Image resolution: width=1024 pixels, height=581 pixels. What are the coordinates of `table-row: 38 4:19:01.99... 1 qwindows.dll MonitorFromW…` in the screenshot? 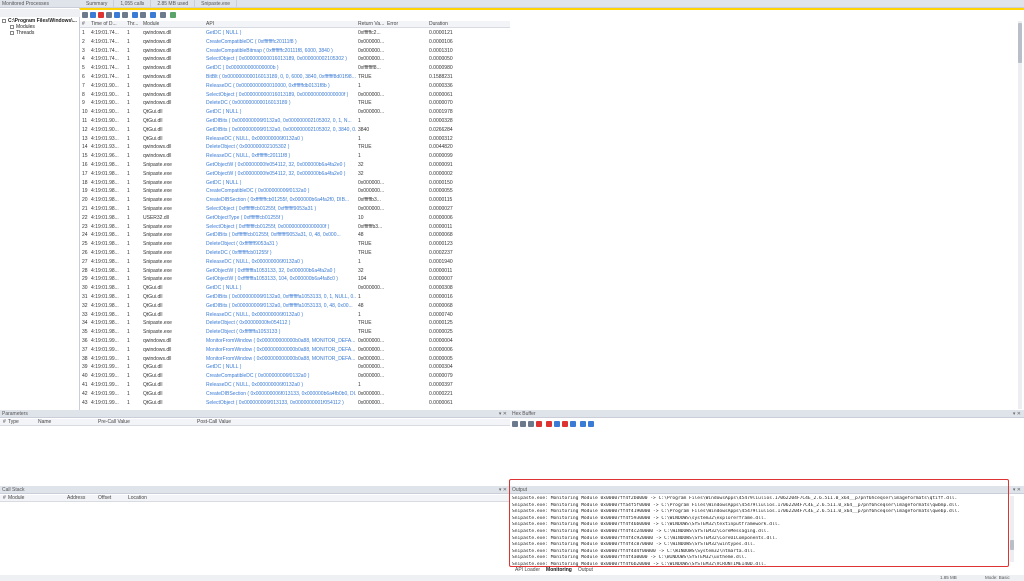 It's located at (295, 359).